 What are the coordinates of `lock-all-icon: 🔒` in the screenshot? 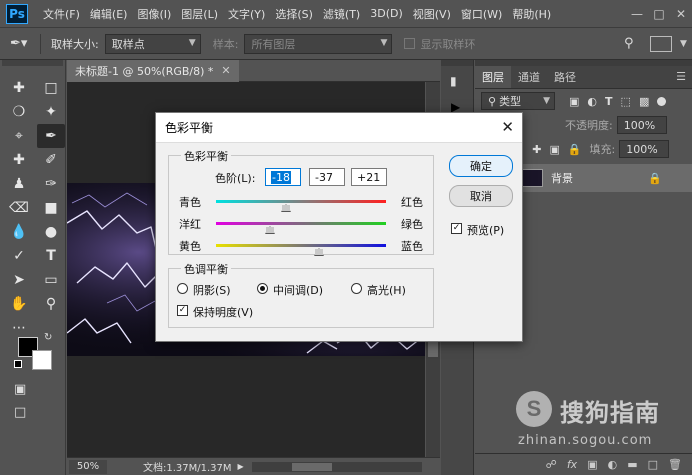 It's located at (575, 149).